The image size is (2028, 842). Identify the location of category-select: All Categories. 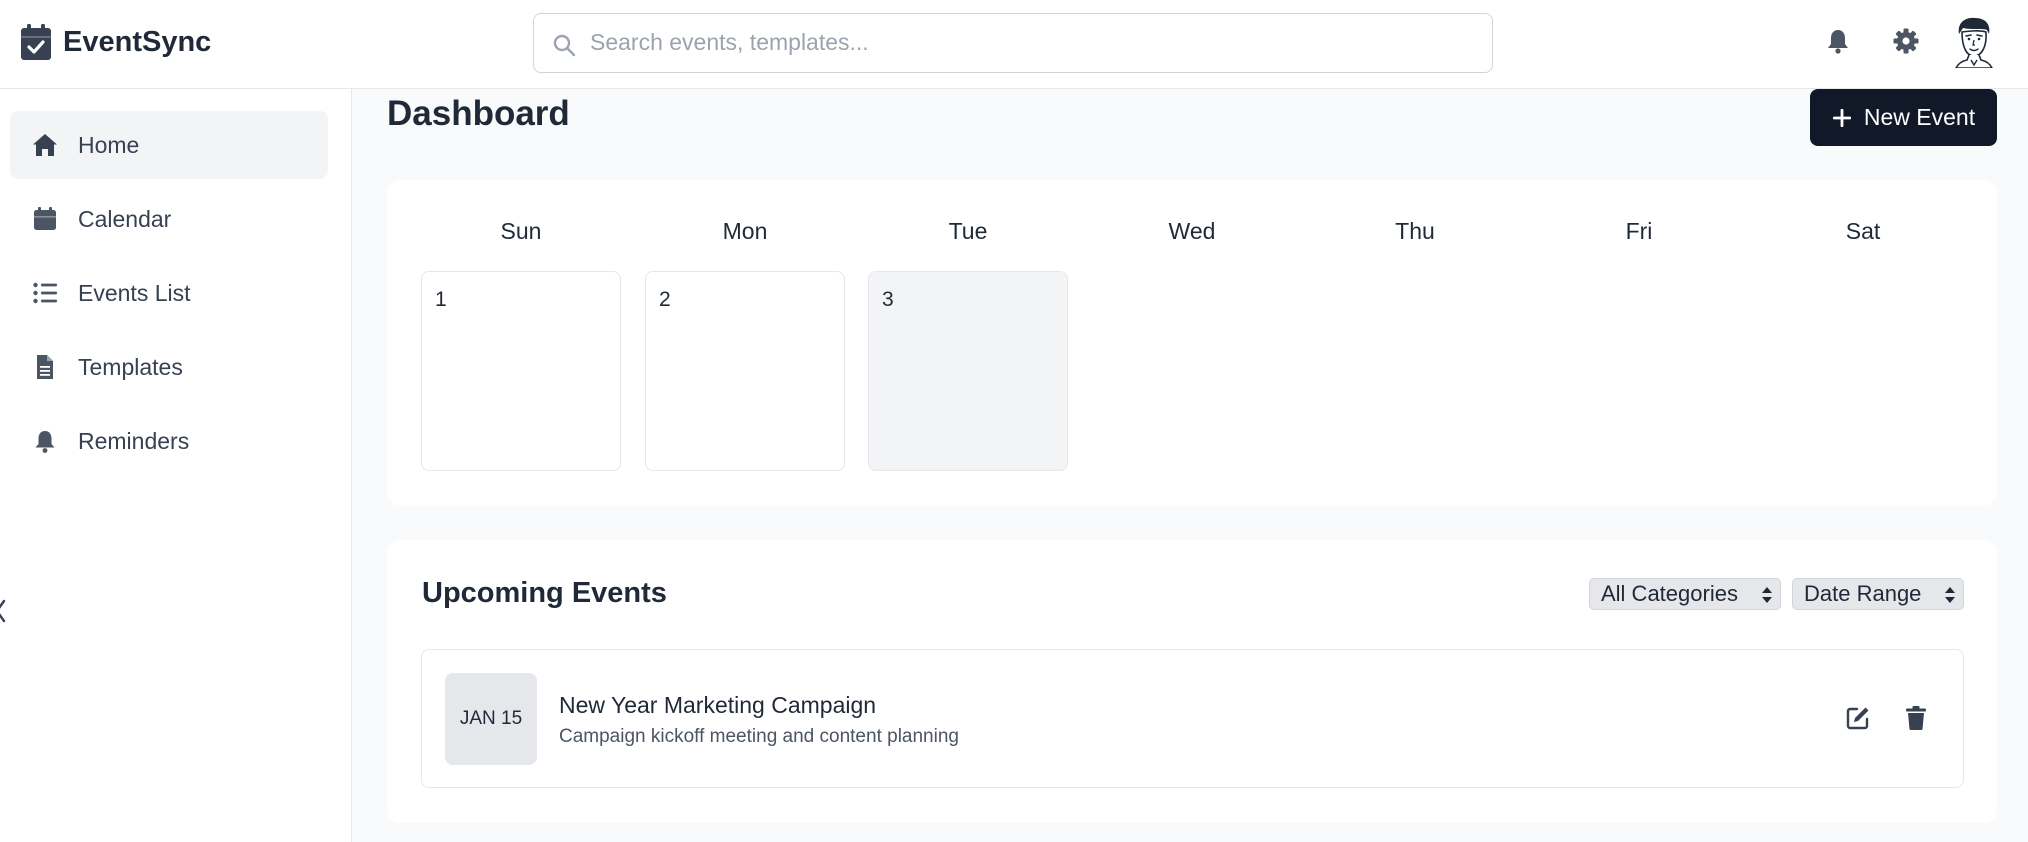
(1685, 594).